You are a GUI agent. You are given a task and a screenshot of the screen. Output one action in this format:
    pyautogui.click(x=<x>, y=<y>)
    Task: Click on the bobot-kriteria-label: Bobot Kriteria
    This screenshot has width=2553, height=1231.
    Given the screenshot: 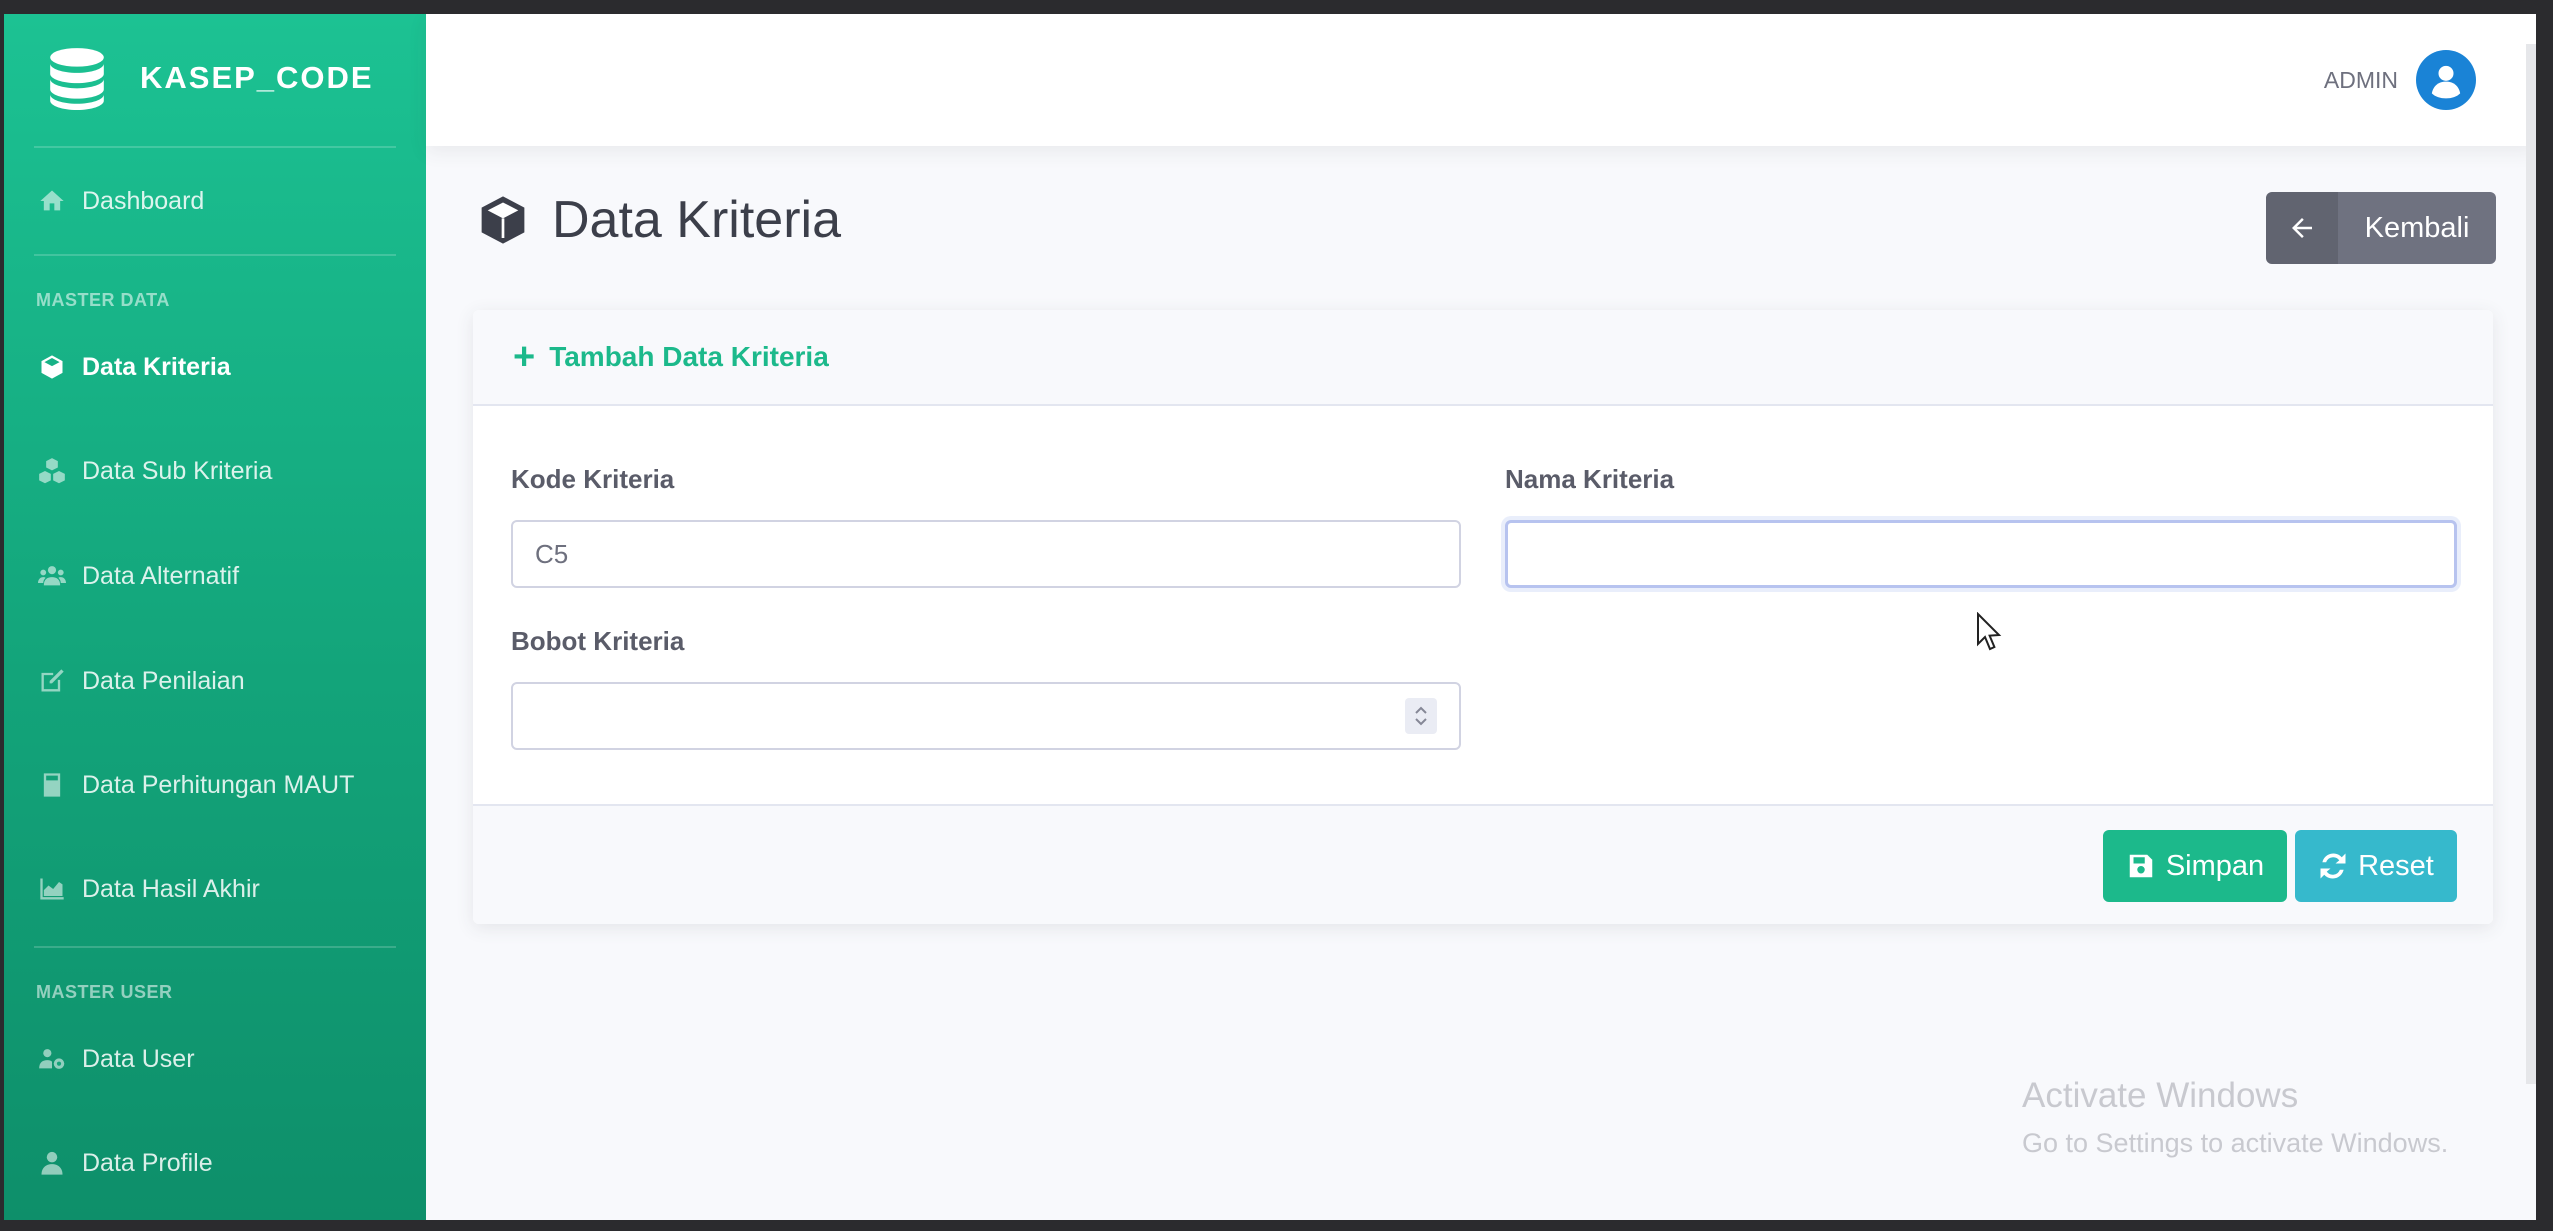 What is the action you would take?
    pyautogui.click(x=598, y=641)
    